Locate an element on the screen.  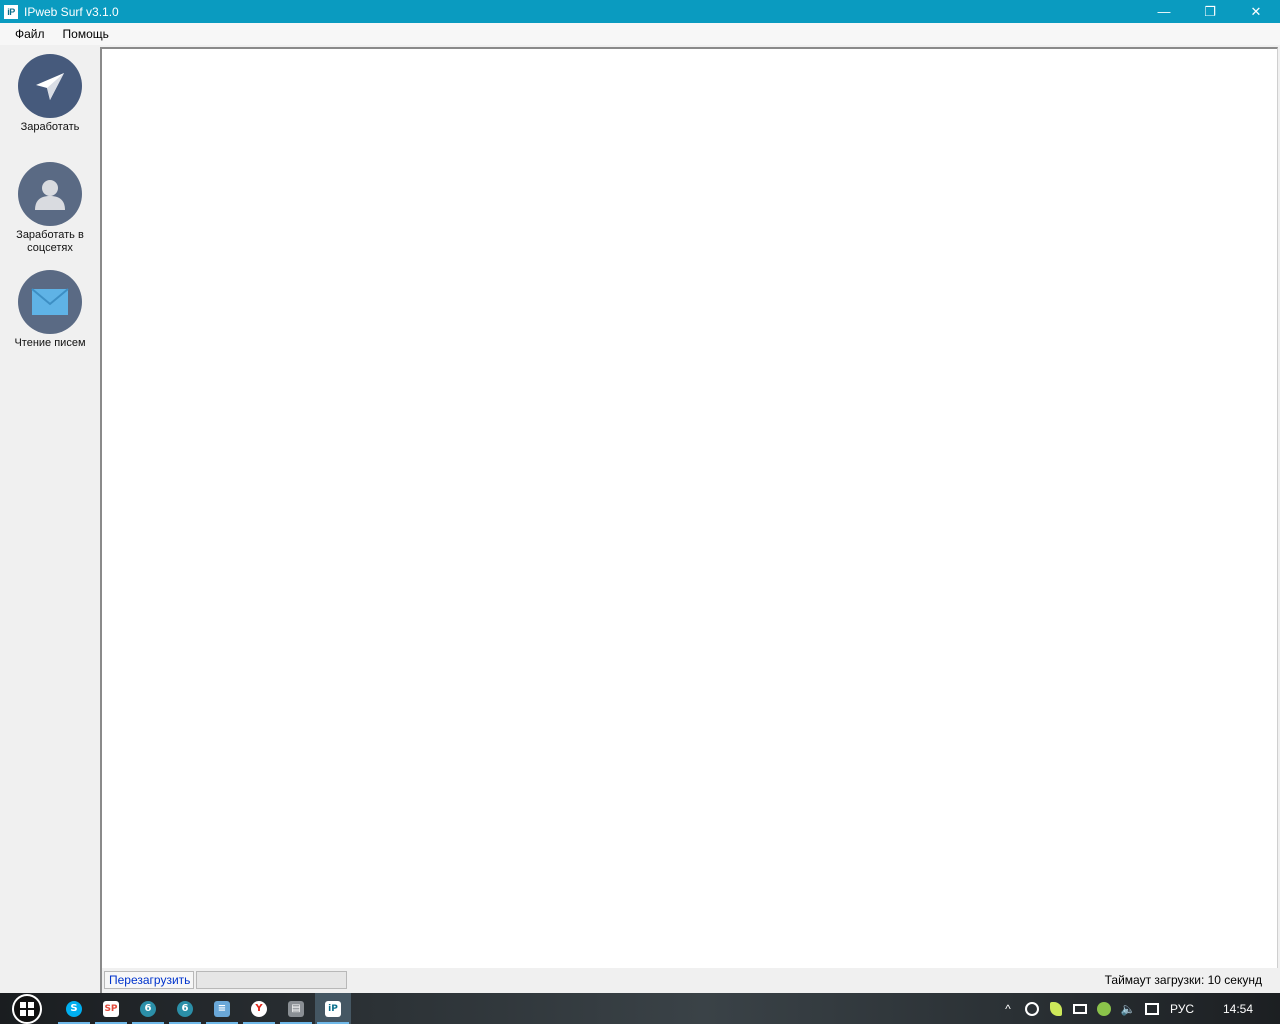
chevron-up-icon: ^ is located at coordinates (1008, 1008).